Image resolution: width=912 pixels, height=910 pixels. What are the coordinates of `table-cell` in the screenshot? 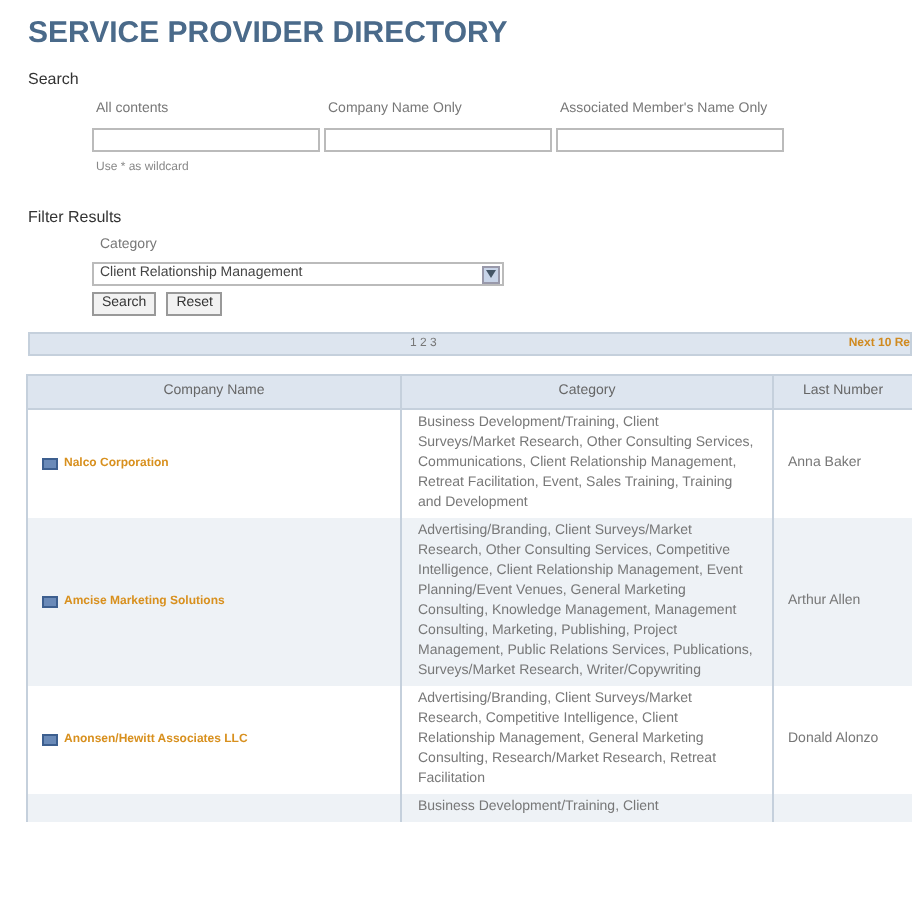 It's located at (842, 808).